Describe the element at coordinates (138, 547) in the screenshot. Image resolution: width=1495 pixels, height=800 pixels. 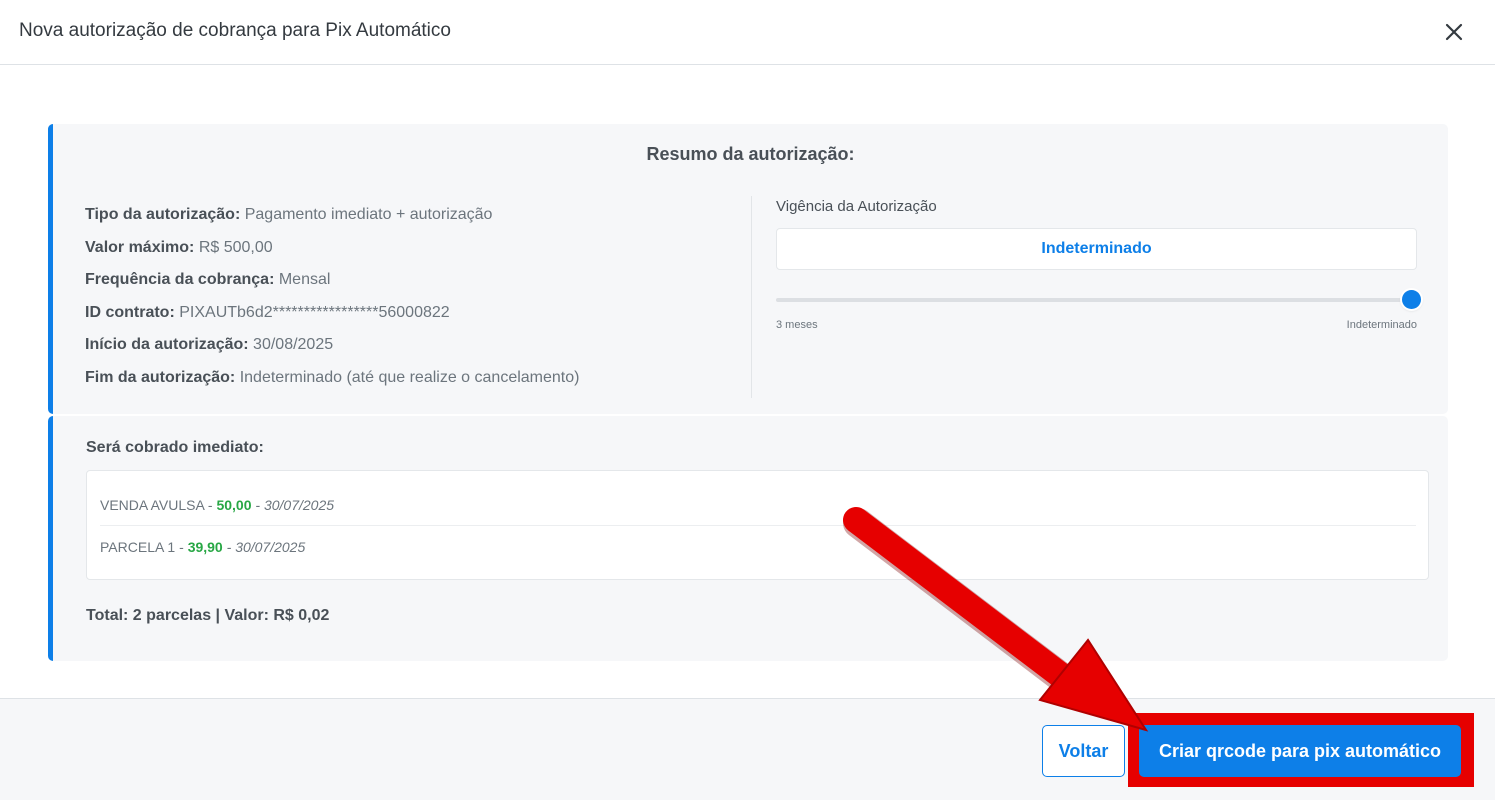
I see `charge-name: PARCELA 1` at that location.